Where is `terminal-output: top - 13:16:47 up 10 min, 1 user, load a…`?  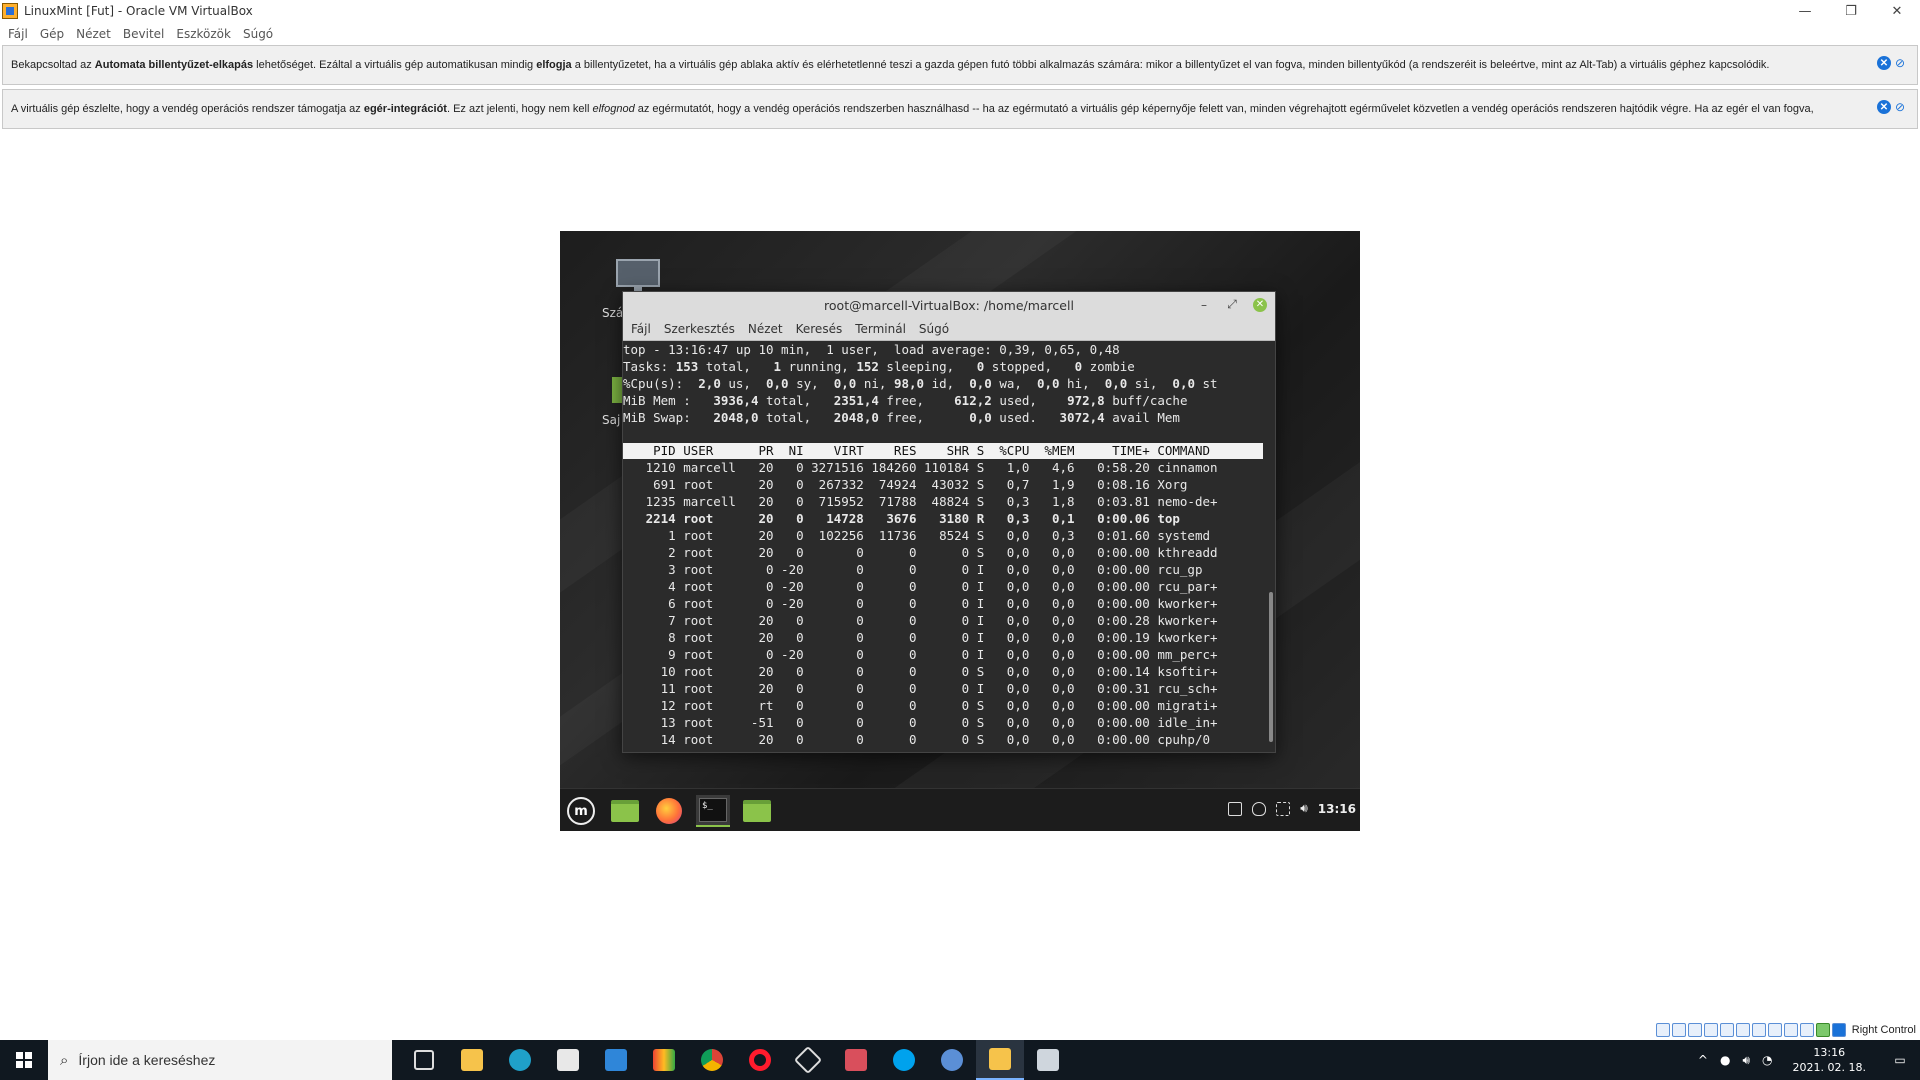
terminal-output: top - 13:16:47 up 10 min, 1 user, load a… is located at coordinates (943, 546).